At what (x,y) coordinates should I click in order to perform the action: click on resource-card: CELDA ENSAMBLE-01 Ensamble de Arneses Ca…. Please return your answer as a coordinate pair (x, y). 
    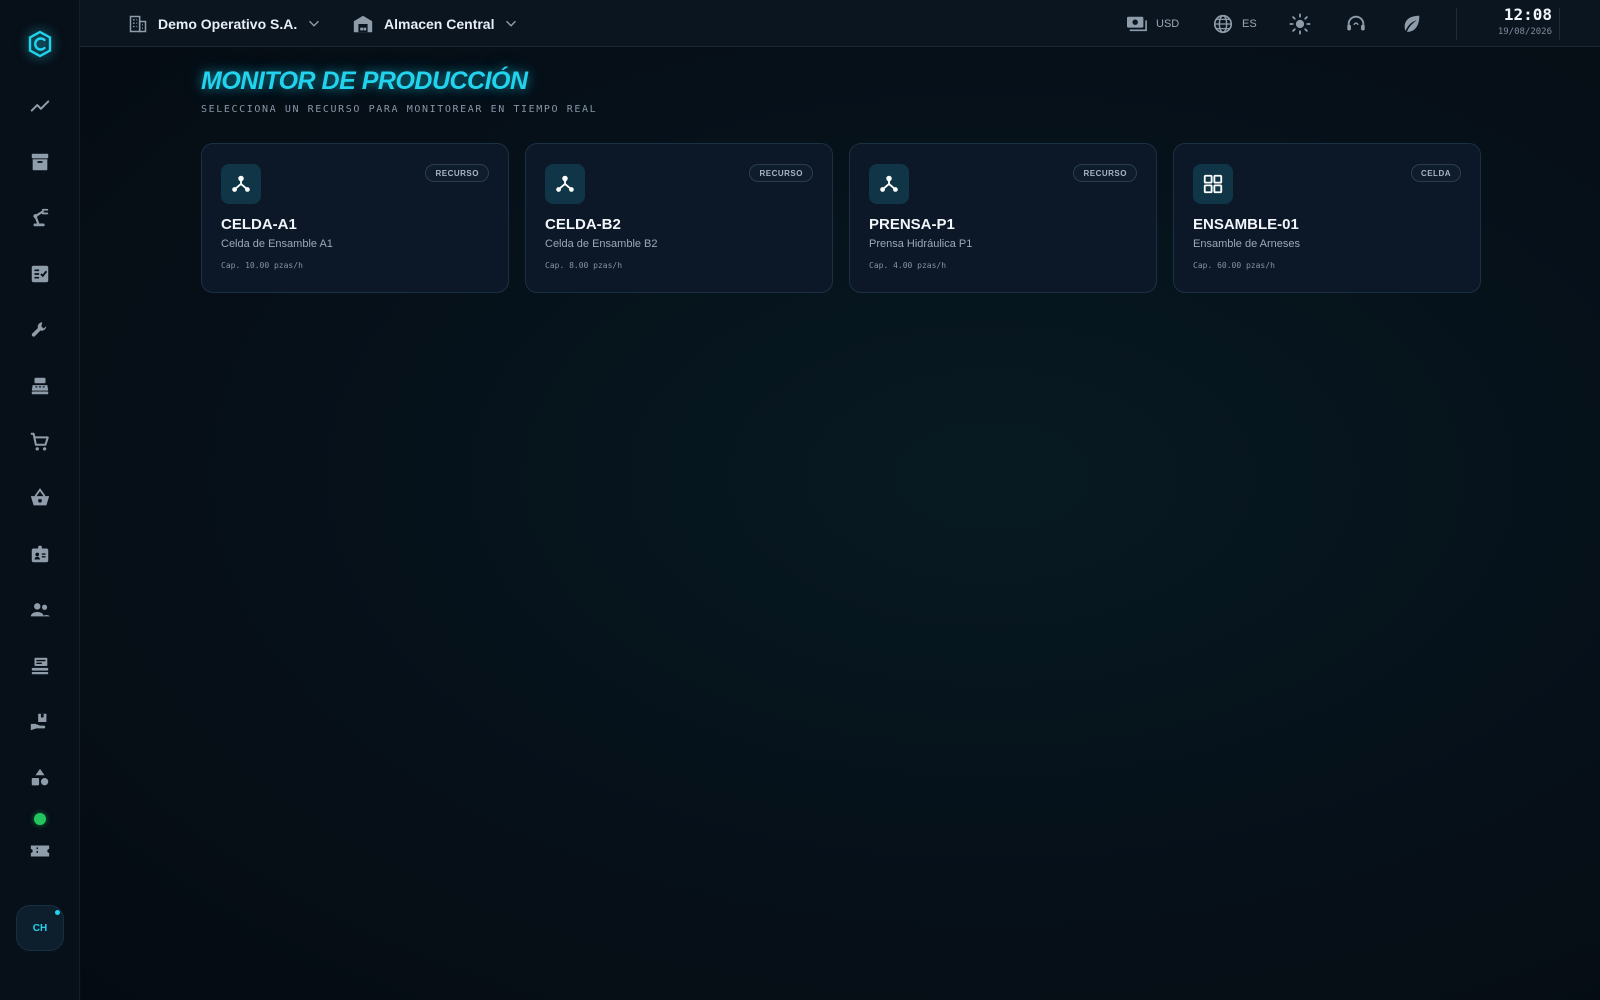
    Looking at the image, I should click on (1327, 218).